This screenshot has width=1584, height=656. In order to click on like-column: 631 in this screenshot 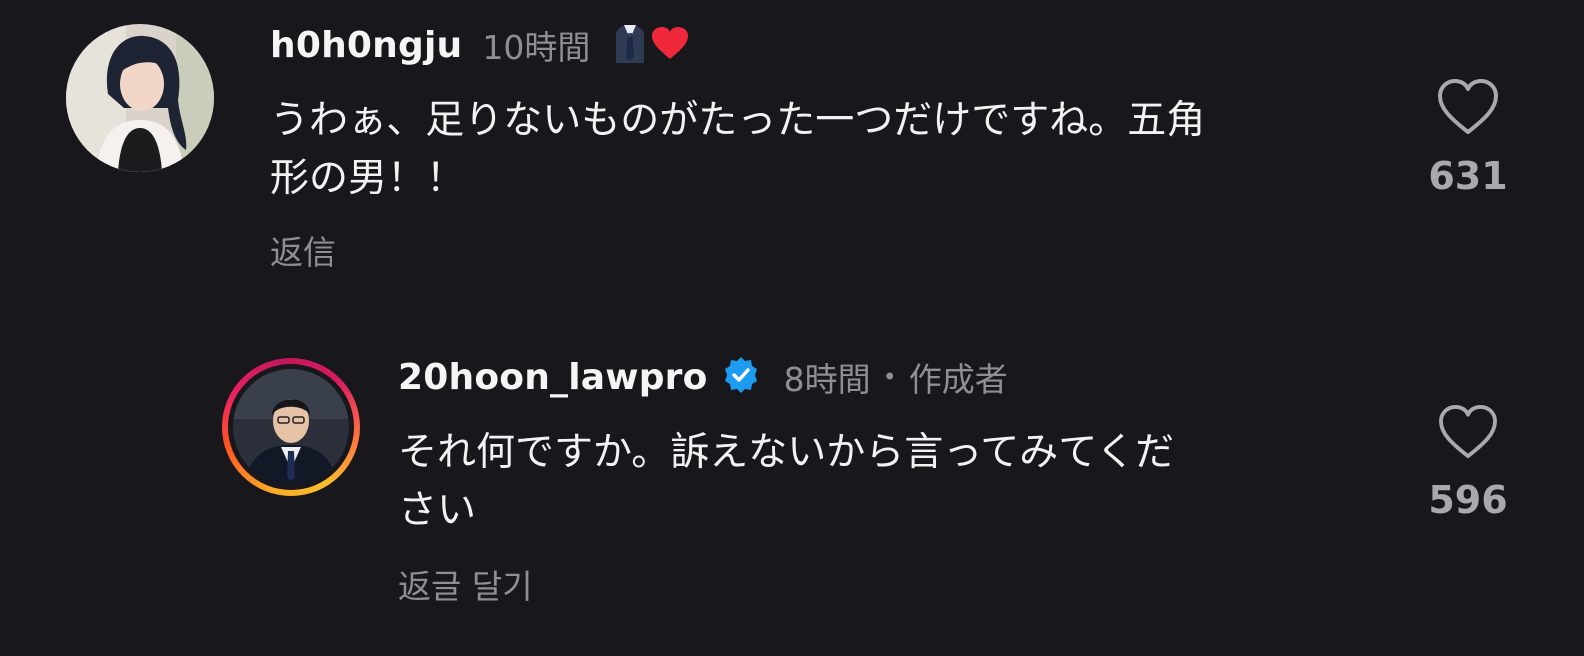, I will do `click(1468, 138)`.